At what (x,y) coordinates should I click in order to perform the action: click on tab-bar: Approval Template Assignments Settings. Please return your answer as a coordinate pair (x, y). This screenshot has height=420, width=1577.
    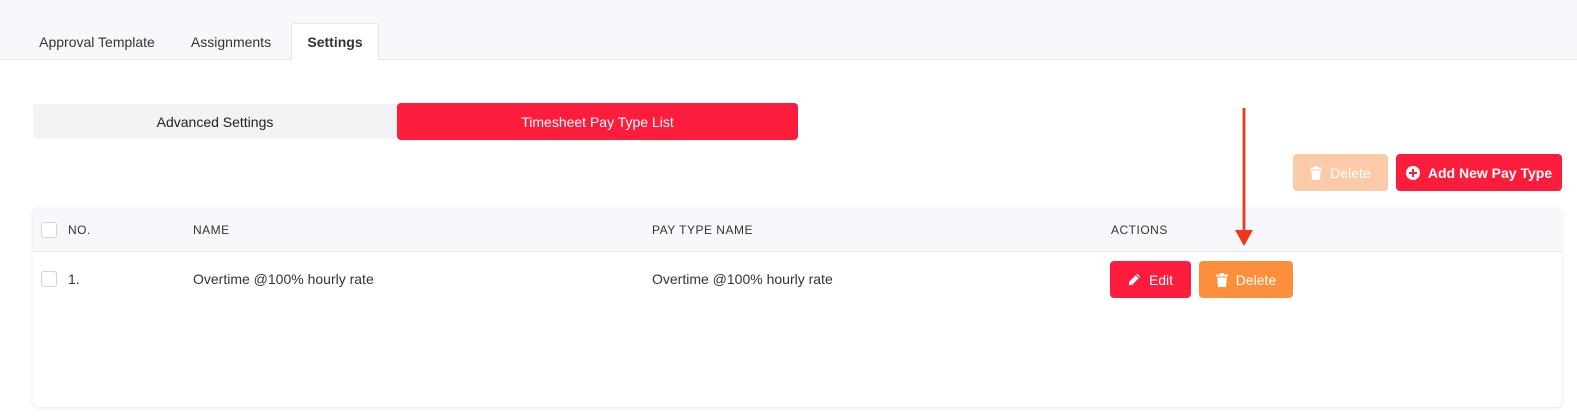
    Looking at the image, I should click on (788, 30).